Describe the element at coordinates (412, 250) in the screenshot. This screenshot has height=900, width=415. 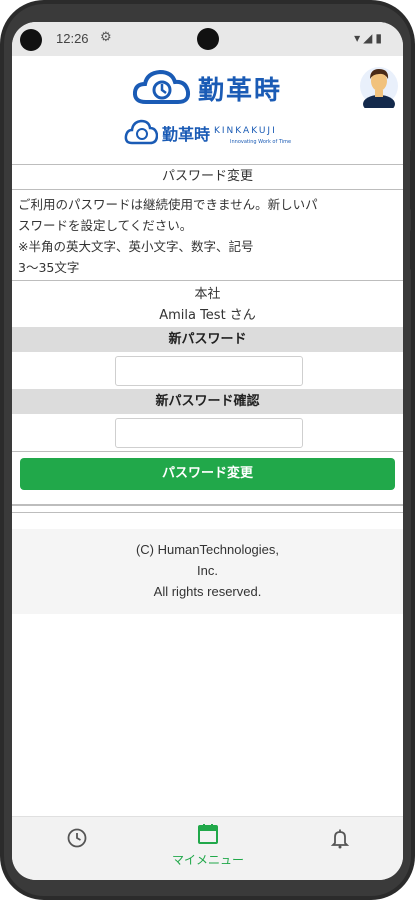
I see `power-button` at that location.